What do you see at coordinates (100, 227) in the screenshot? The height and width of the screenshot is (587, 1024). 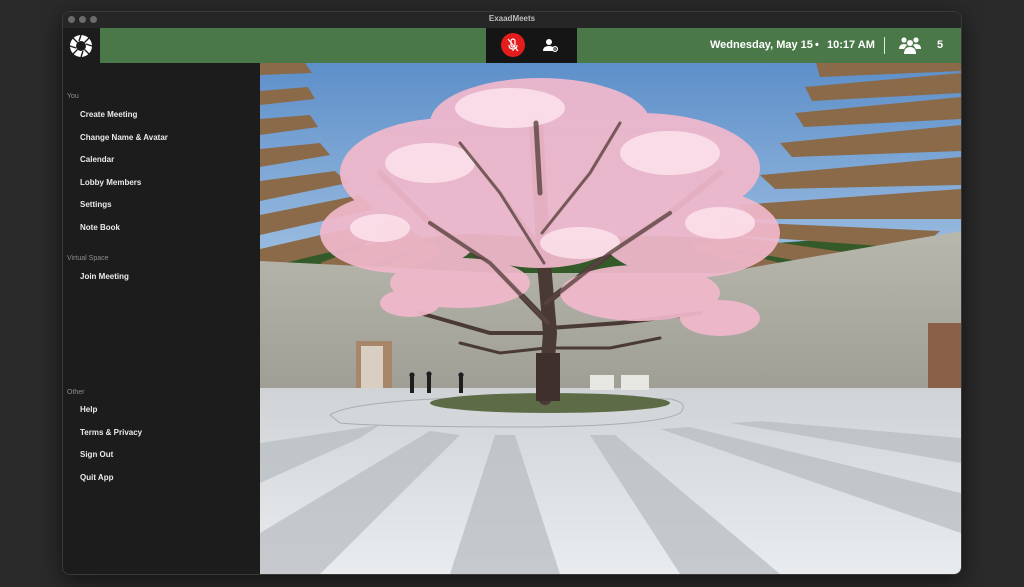 I see `nav-note-book: Note Book` at bounding box center [100, 227].